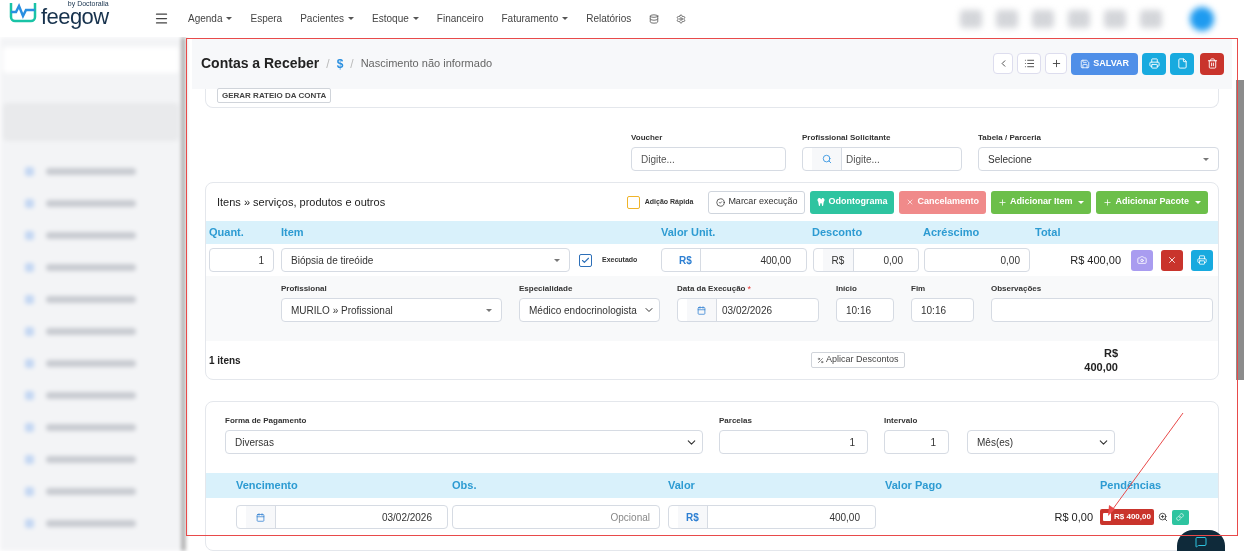  I want to click on specialty-select: Médico endocrinologista, so click(589, 310).